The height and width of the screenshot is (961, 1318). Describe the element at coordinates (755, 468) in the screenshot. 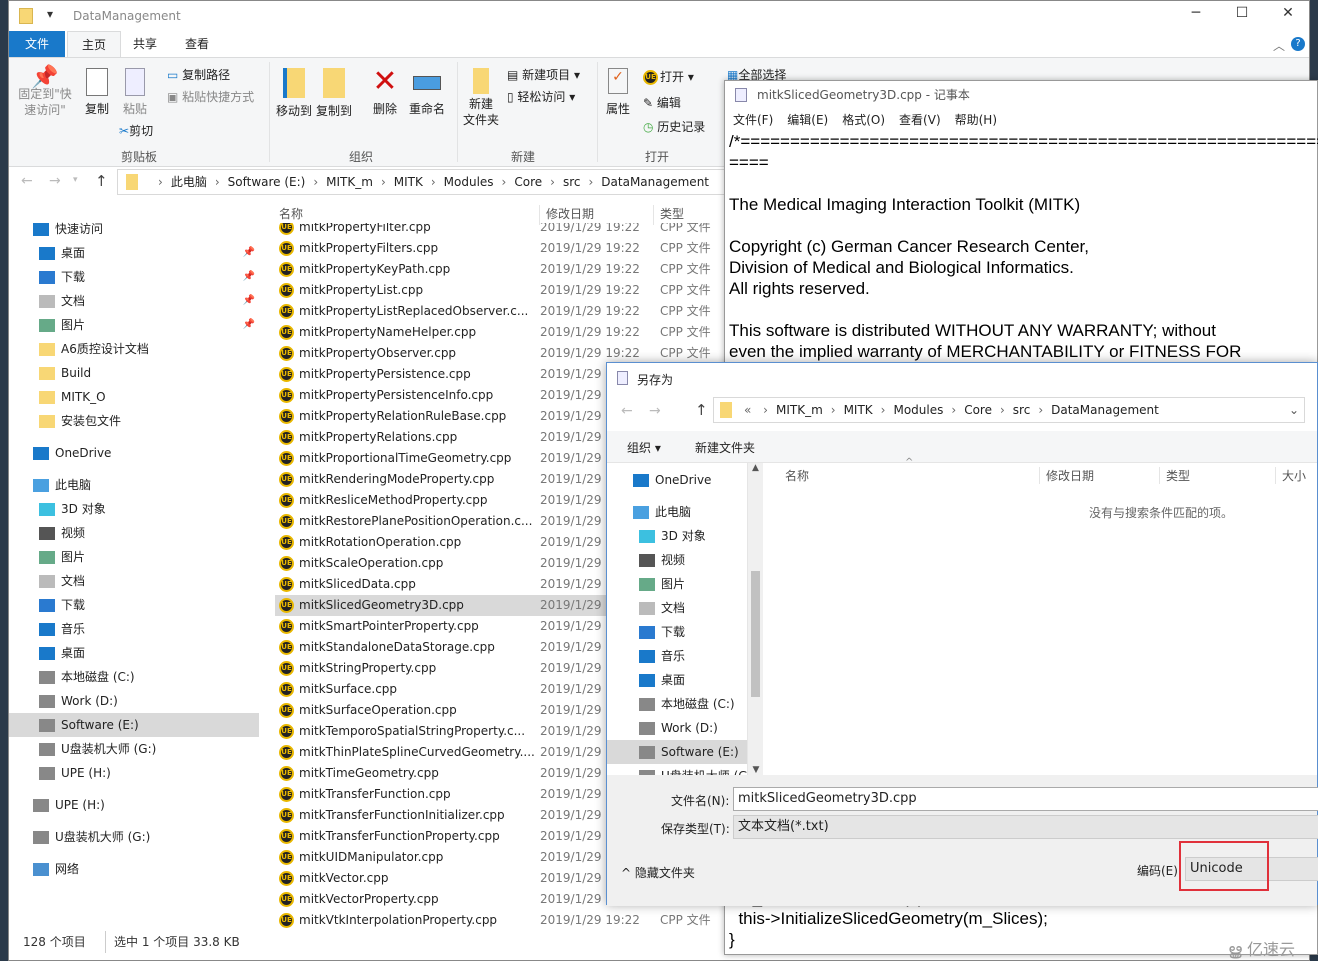

I see `scroll-up-icon: ▲` at that location.